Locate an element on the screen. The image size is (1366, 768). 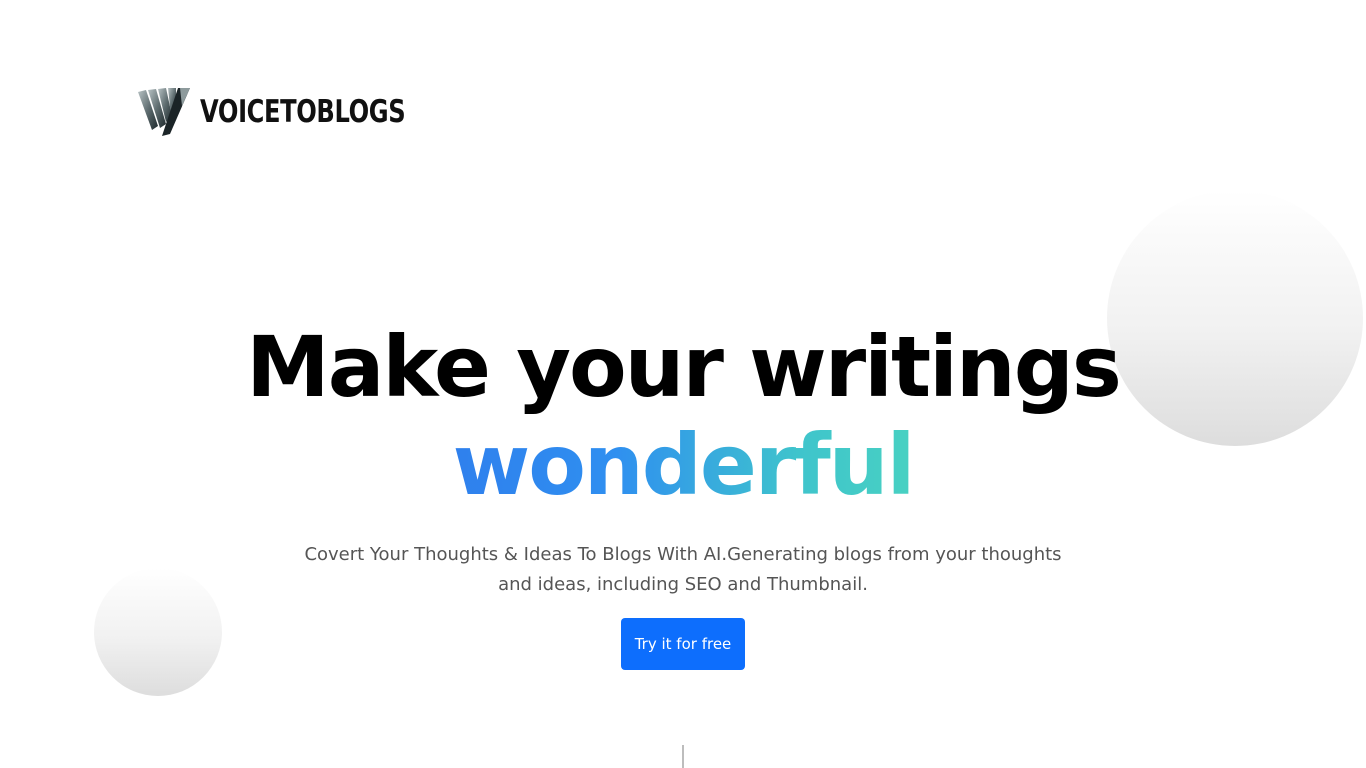
brand-name: VOICETOBLOGS is located at coordinates (303, 112).